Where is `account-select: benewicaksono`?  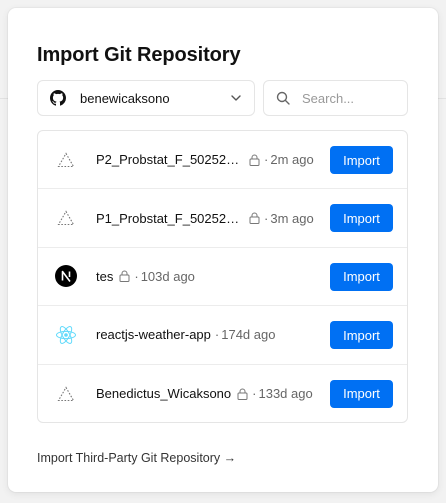
account-select: benewicaksono is located at coordinates (146, 98).